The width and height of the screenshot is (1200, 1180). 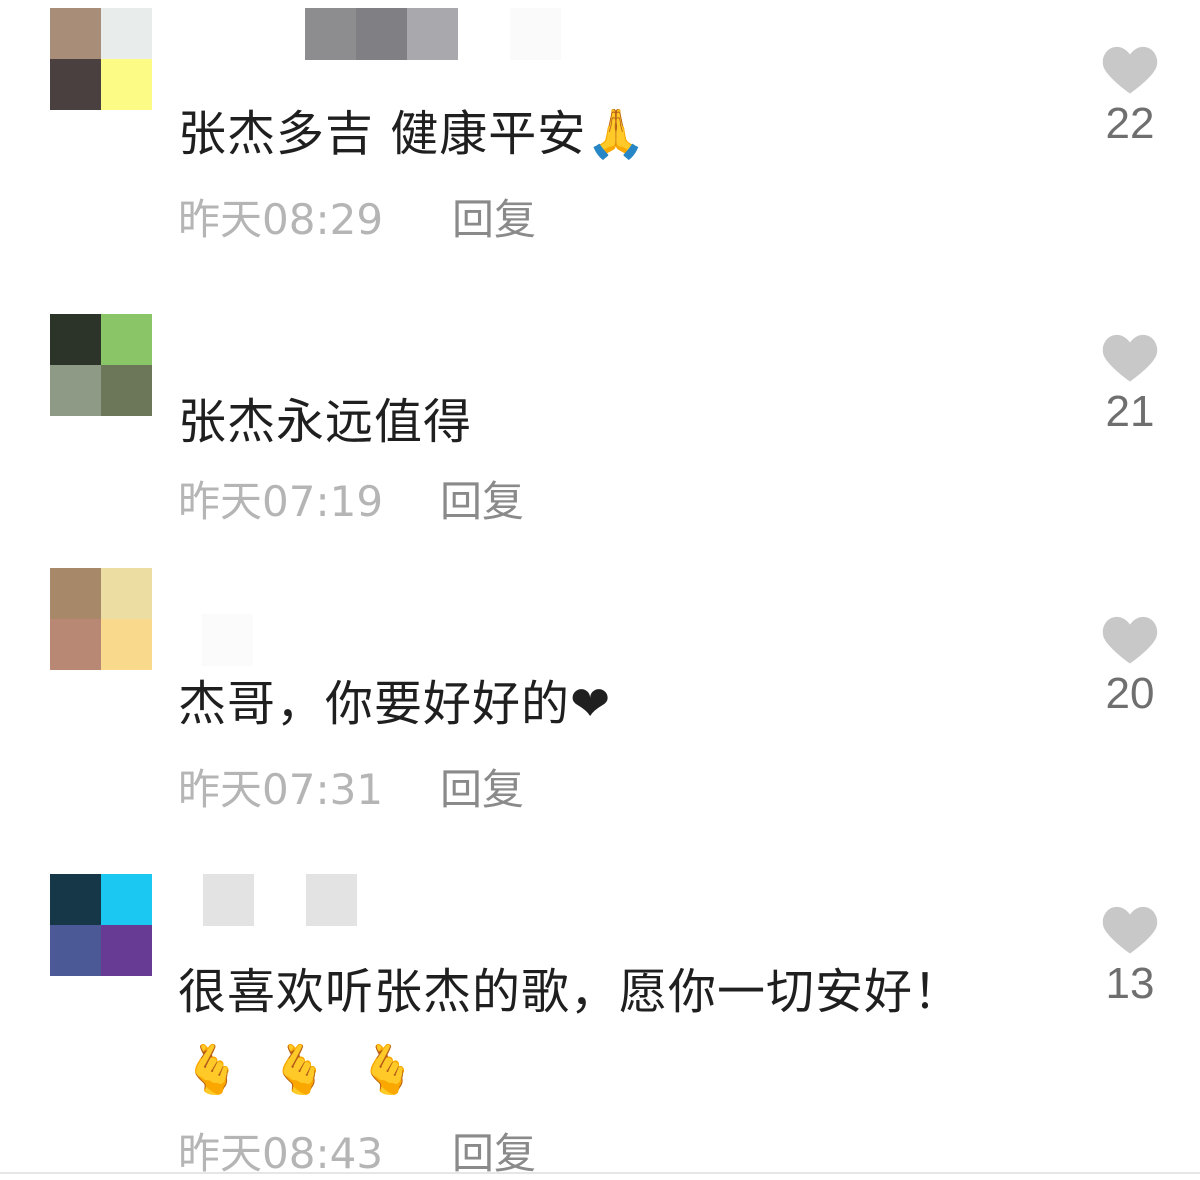 I want to click on divider, so click(x=600, y=1173).